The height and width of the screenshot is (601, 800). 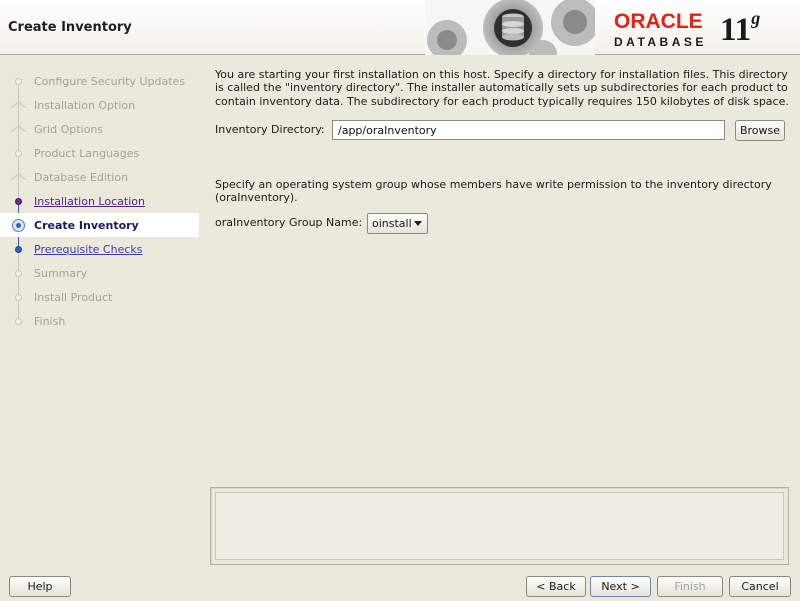 What do you see at coordinates (99, 201) in the screenshot?
I see `step-installation-location: Installation Location` at bounding box center [99, 201].